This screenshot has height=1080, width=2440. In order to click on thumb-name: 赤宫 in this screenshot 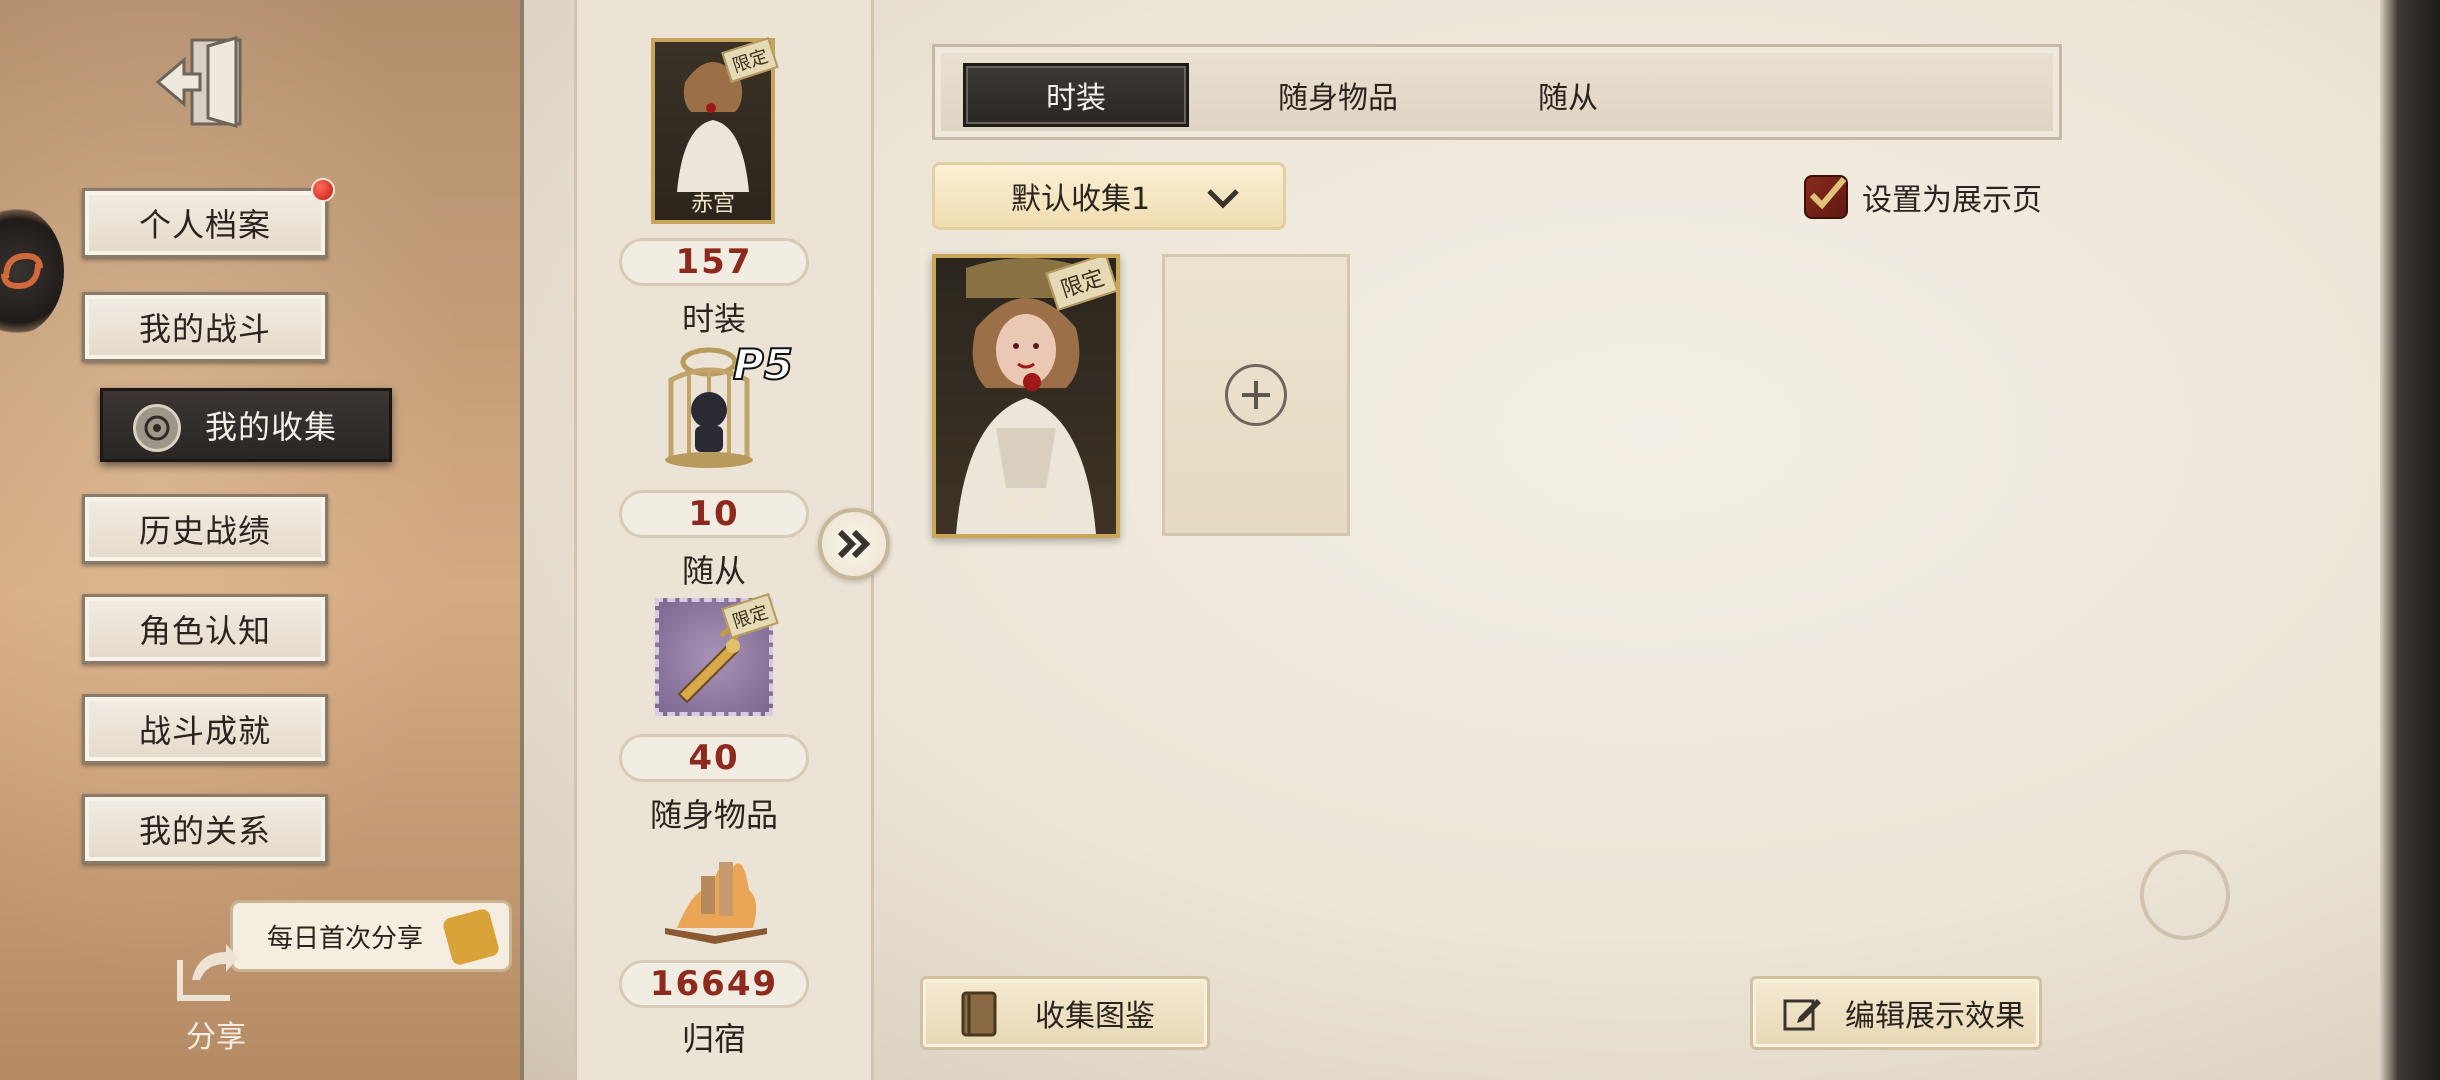, I will do `click(712, 204)`.